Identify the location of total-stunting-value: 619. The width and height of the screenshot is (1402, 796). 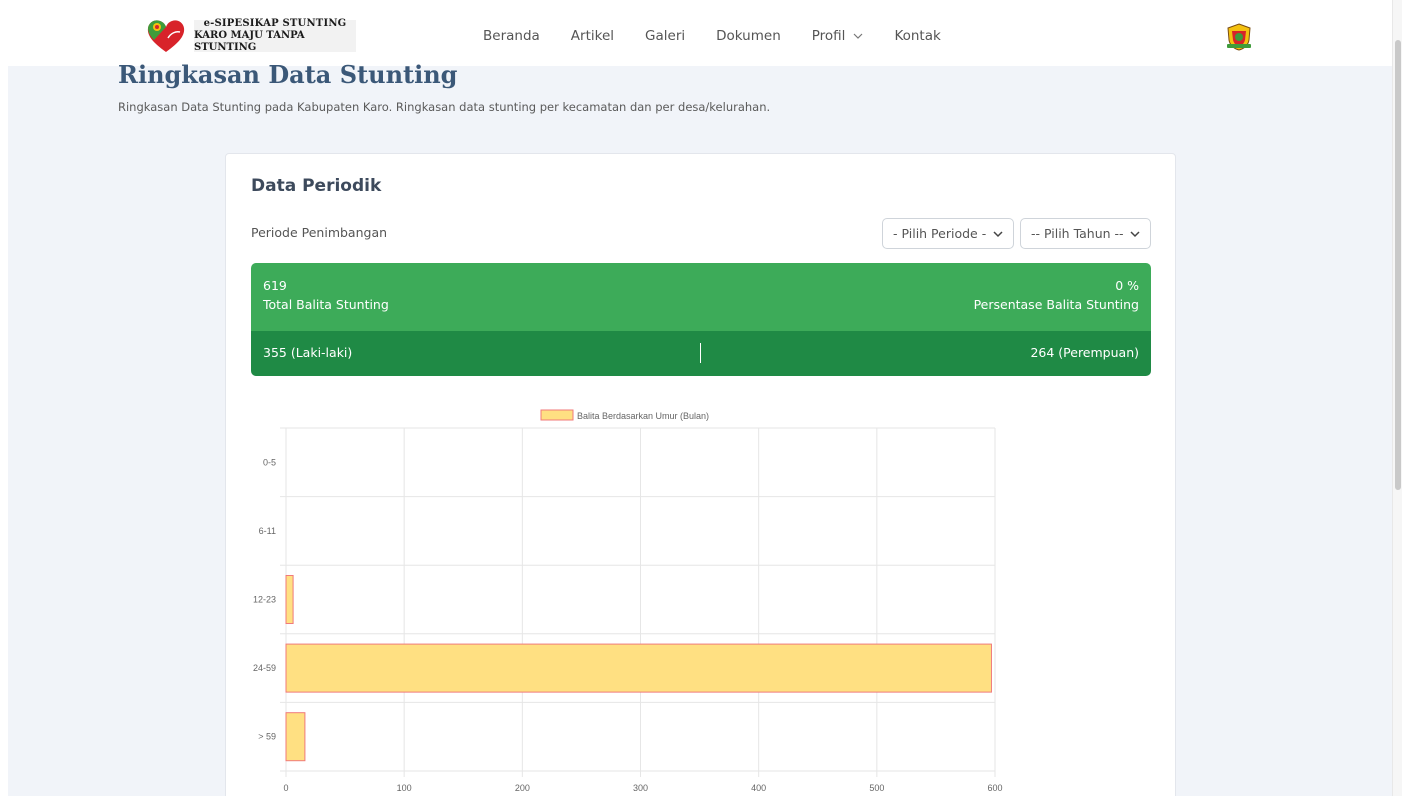
(275, 285).